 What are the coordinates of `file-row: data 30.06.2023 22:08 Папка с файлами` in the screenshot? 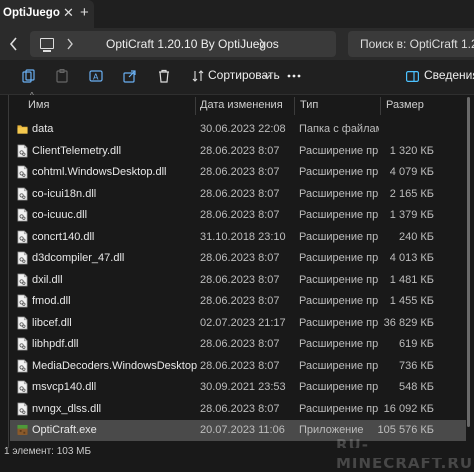 It's located at (238, 129).